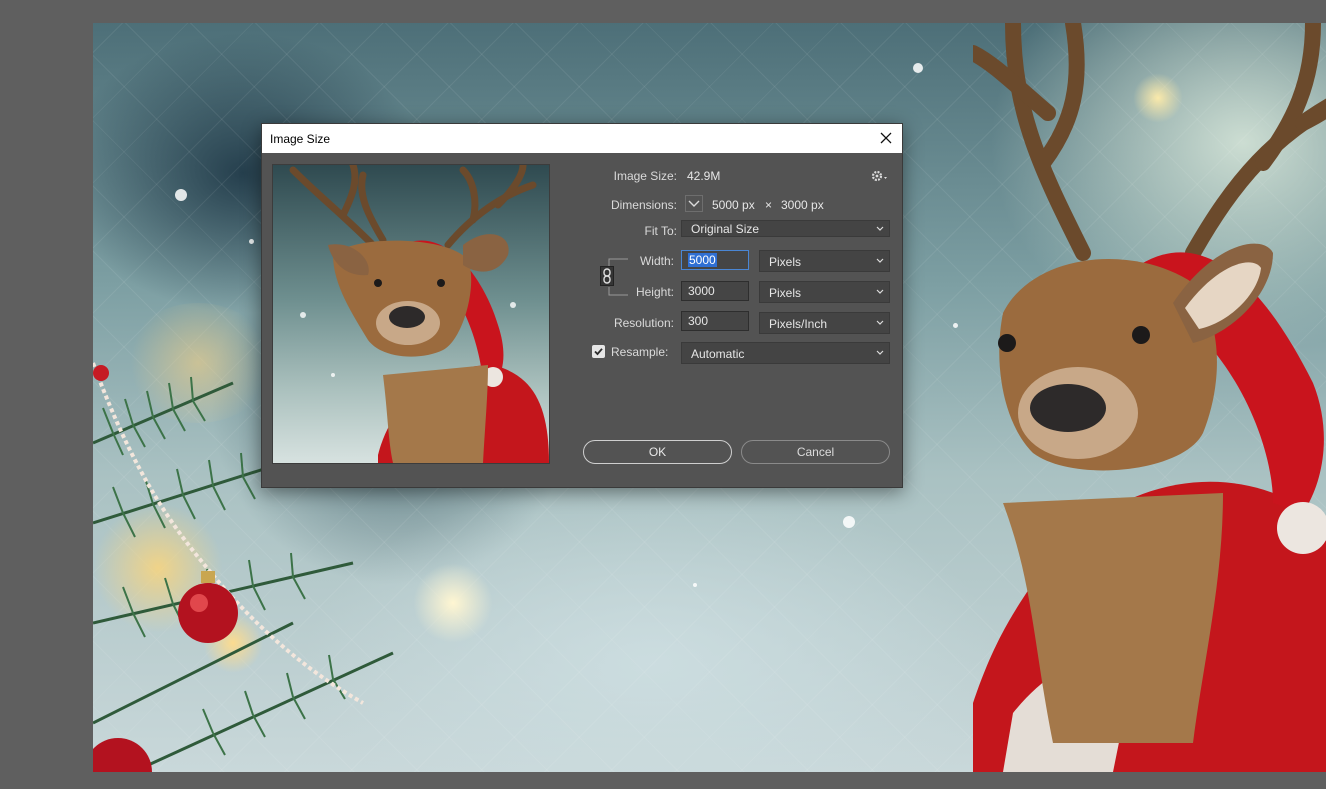  What do you see at coordinates (656, 261) in the screenshot?
I see `width-label: Width:` at bounding box center [656, 261].